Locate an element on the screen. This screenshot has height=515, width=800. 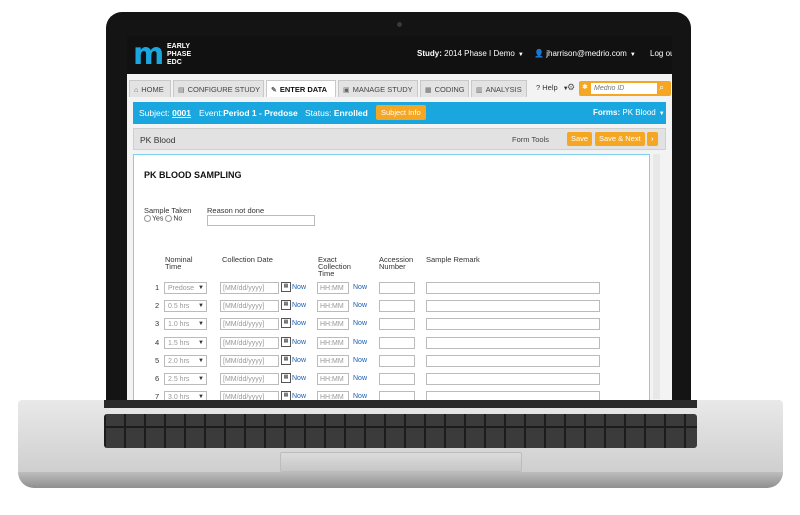
reason-not-done-label: Reason not done is located at coordinates (236, 210).